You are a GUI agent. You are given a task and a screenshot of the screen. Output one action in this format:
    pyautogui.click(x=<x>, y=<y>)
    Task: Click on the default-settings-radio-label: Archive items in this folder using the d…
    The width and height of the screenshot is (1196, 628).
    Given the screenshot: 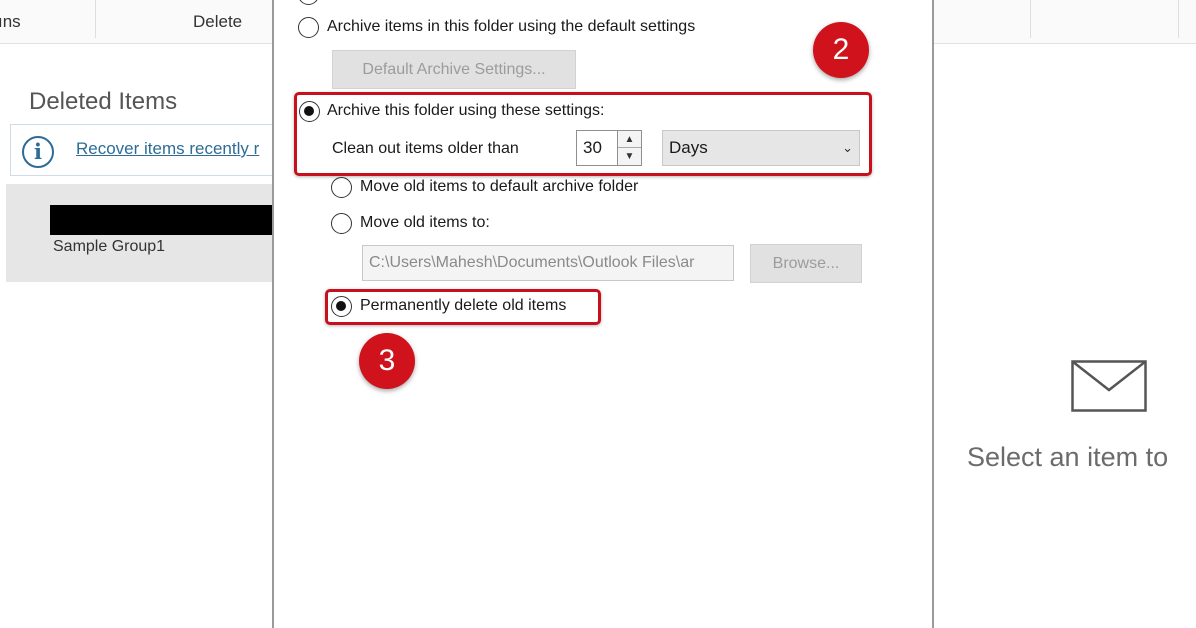 What is the action you would take?
    pyautogui.click(x=511, y=26)
    